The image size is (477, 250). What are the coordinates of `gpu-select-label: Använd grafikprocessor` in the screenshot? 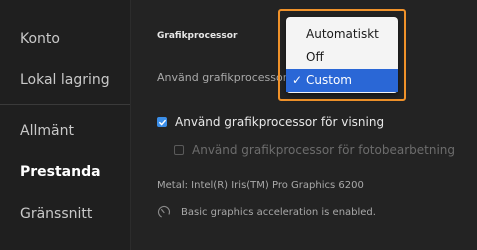 It's located at (222, 77).